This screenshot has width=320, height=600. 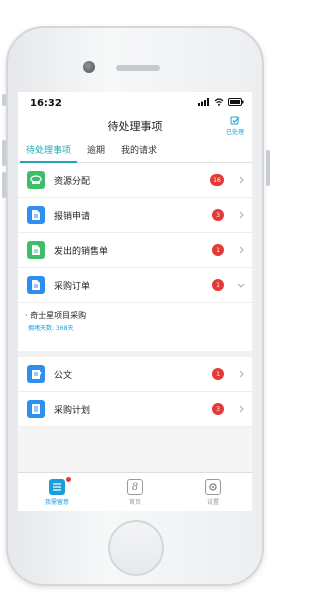 What do you see at coordinates (235, 120) in the screenshot?
I see `checkbox-icon` at bounding box center [235, 120].